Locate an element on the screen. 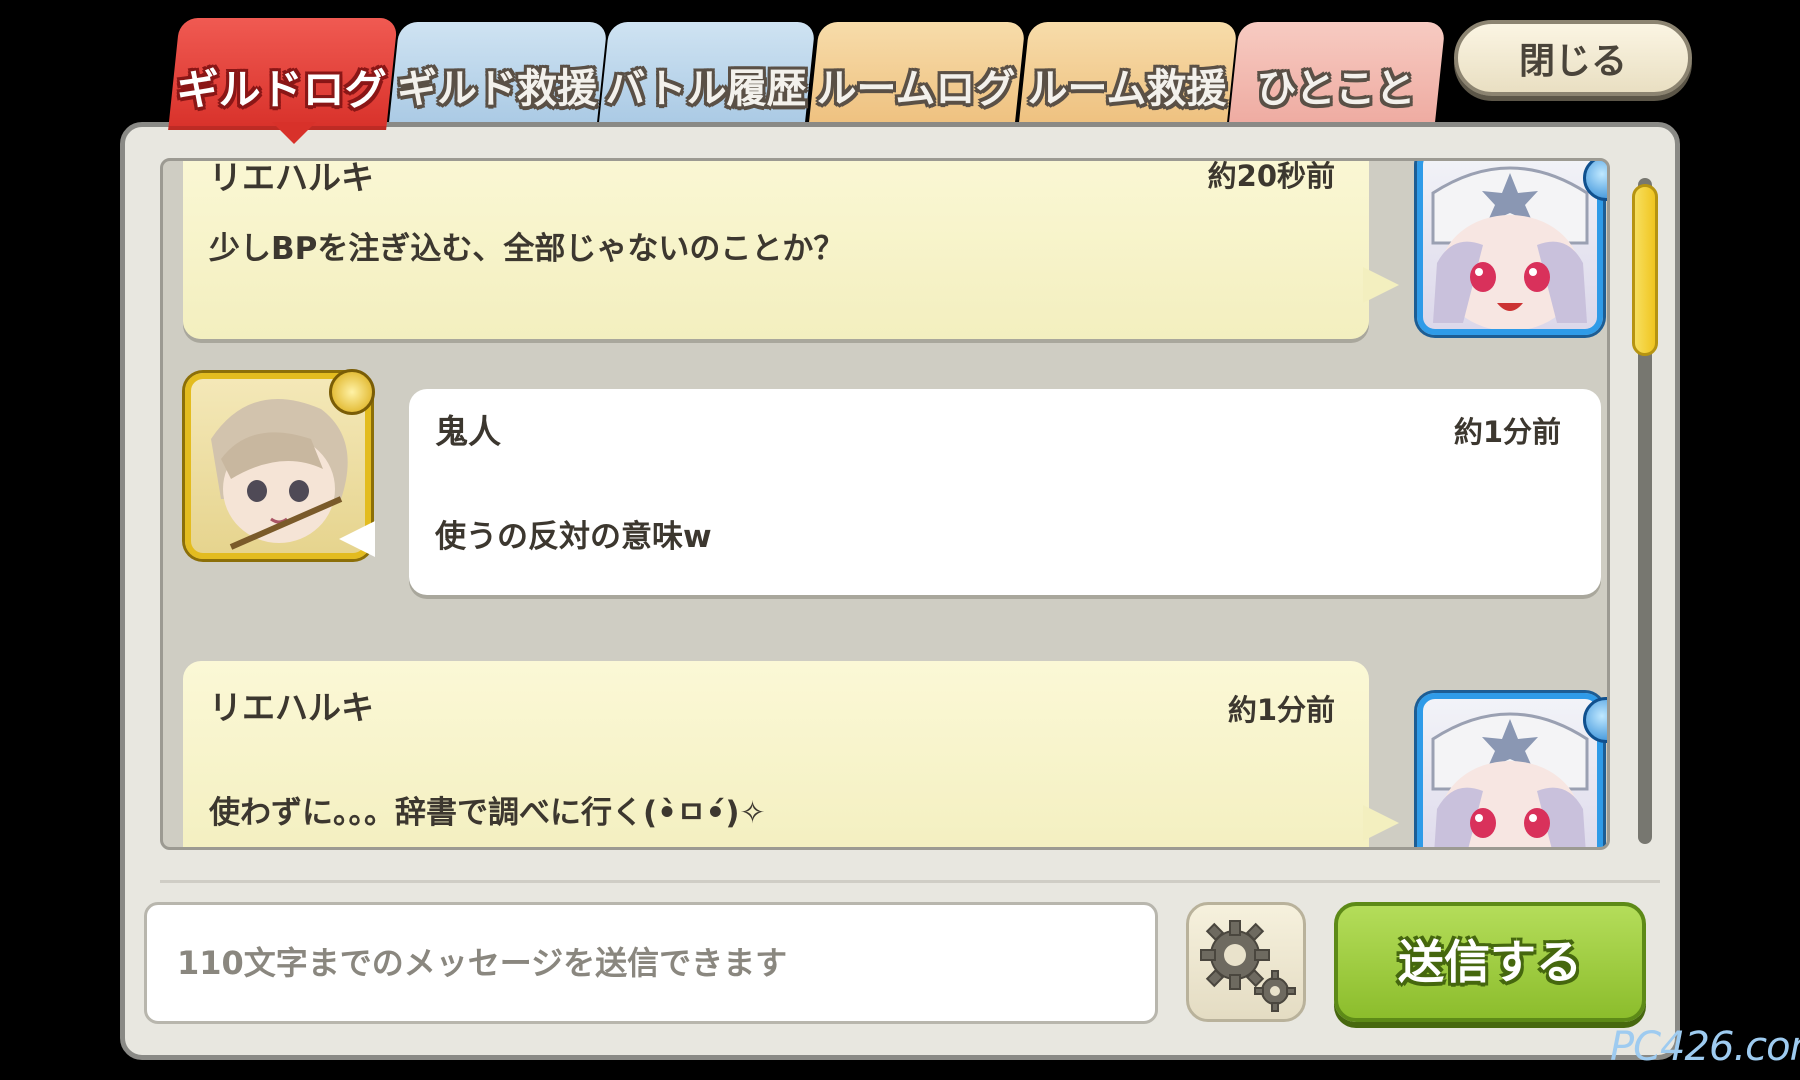 The width and height of the screenshot is (1800, 1080). message-text: 少しBPを注ぎ込む、全部じゃないのことか？ is located at coordinates (527, 249).